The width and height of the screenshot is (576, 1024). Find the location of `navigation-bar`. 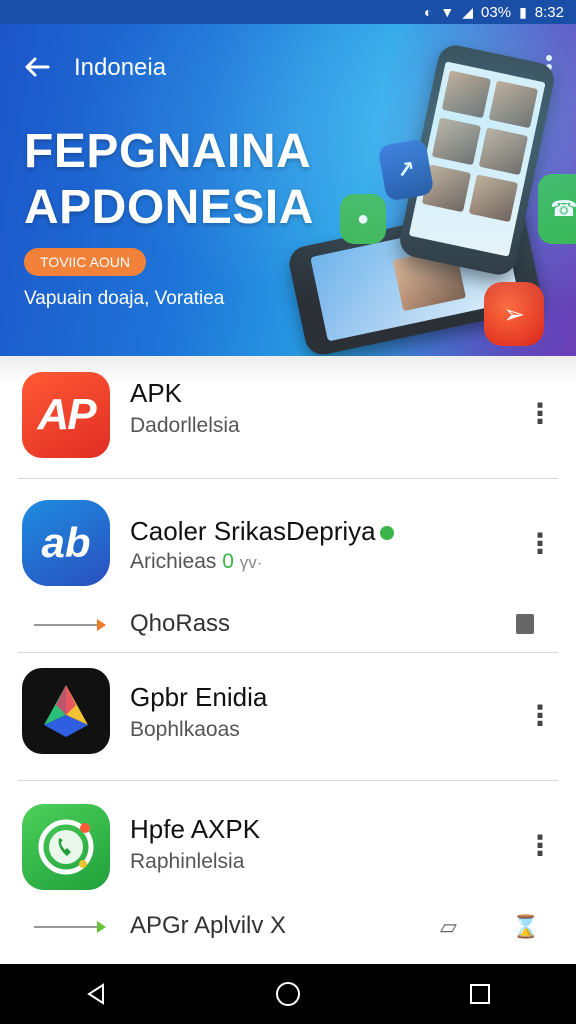

navigation-bar is located at coordinates (288, 994).